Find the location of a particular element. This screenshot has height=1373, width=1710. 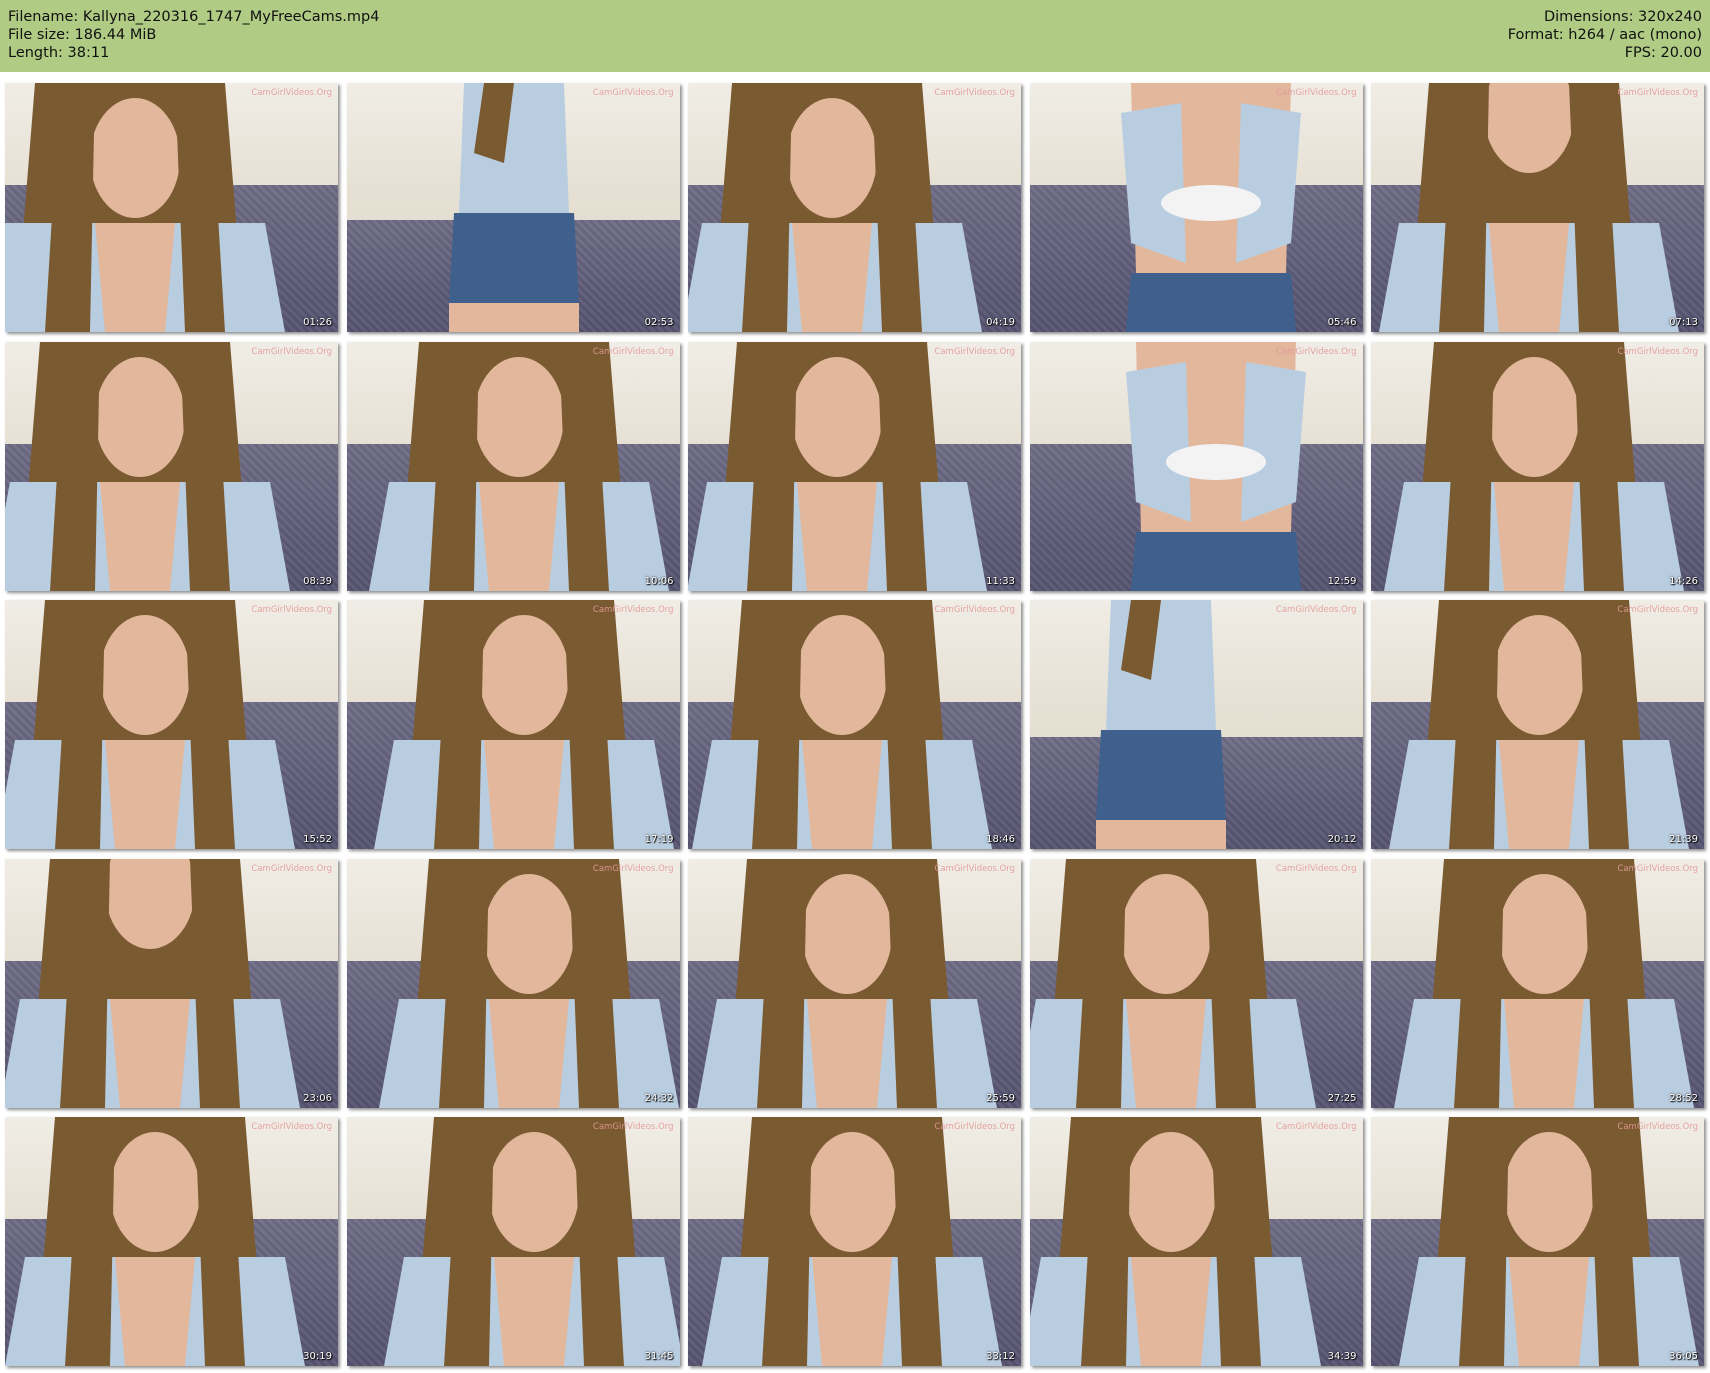

thumbnail-frame: CamGirlVideos.Org 20:12 is located at coordinates (1196, 724).